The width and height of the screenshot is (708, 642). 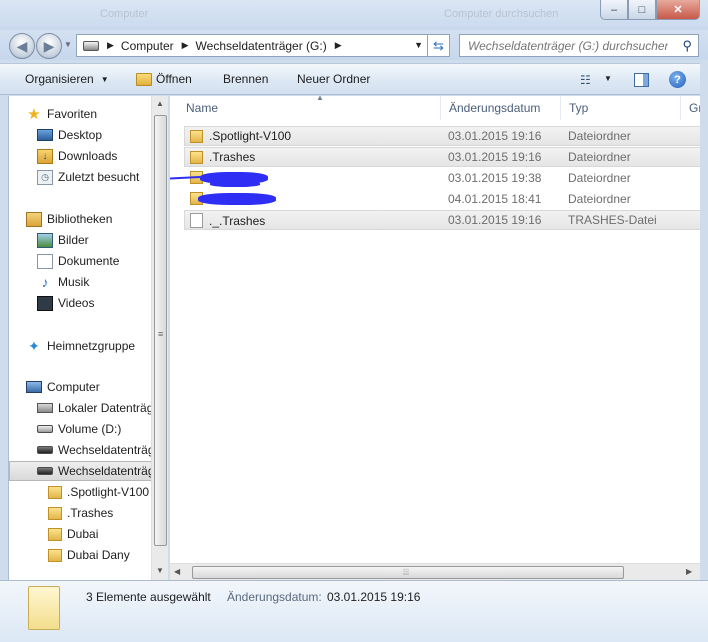 What do you see at coordinates (689, 571) in the screenshot?
I see `scroll-right-icon: ▶` at bounding box center [689, 571].